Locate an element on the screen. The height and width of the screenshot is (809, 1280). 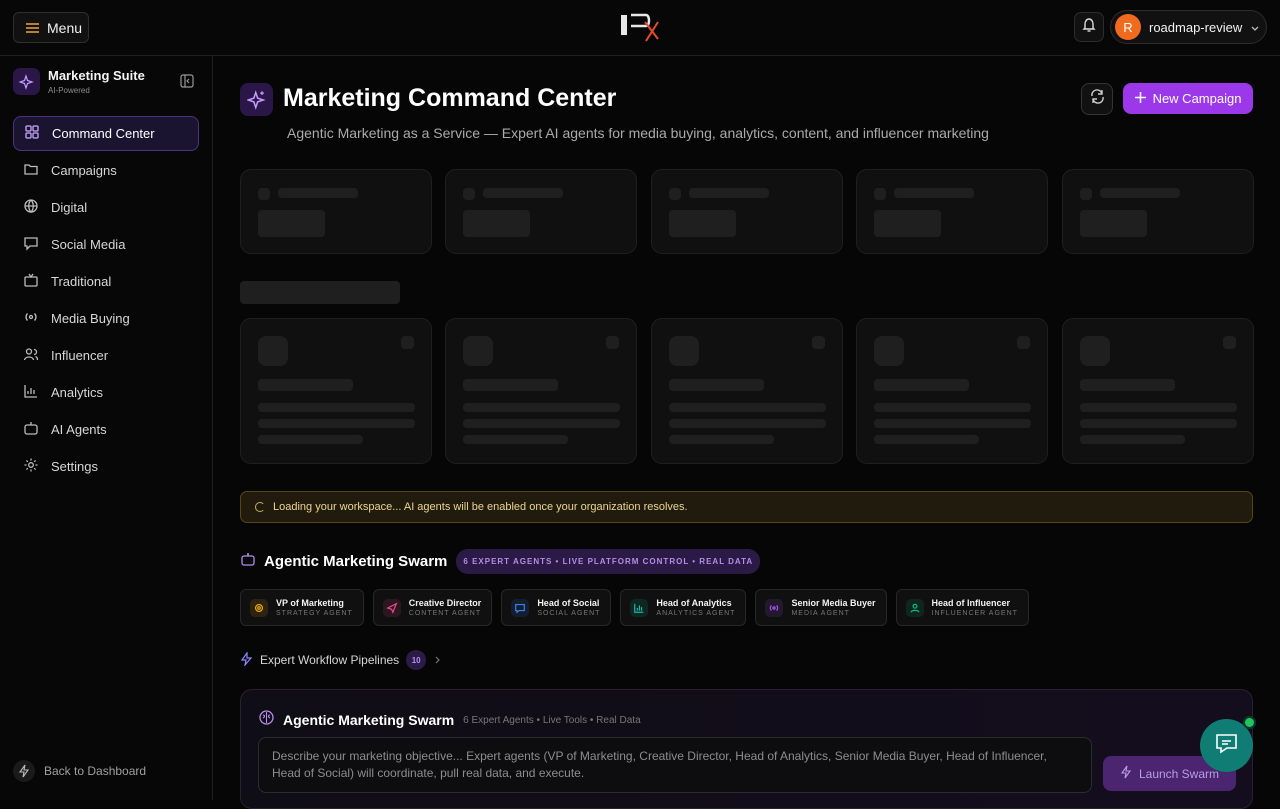
sidebar-item-label: Command Center is located at coordinates (103, 133).